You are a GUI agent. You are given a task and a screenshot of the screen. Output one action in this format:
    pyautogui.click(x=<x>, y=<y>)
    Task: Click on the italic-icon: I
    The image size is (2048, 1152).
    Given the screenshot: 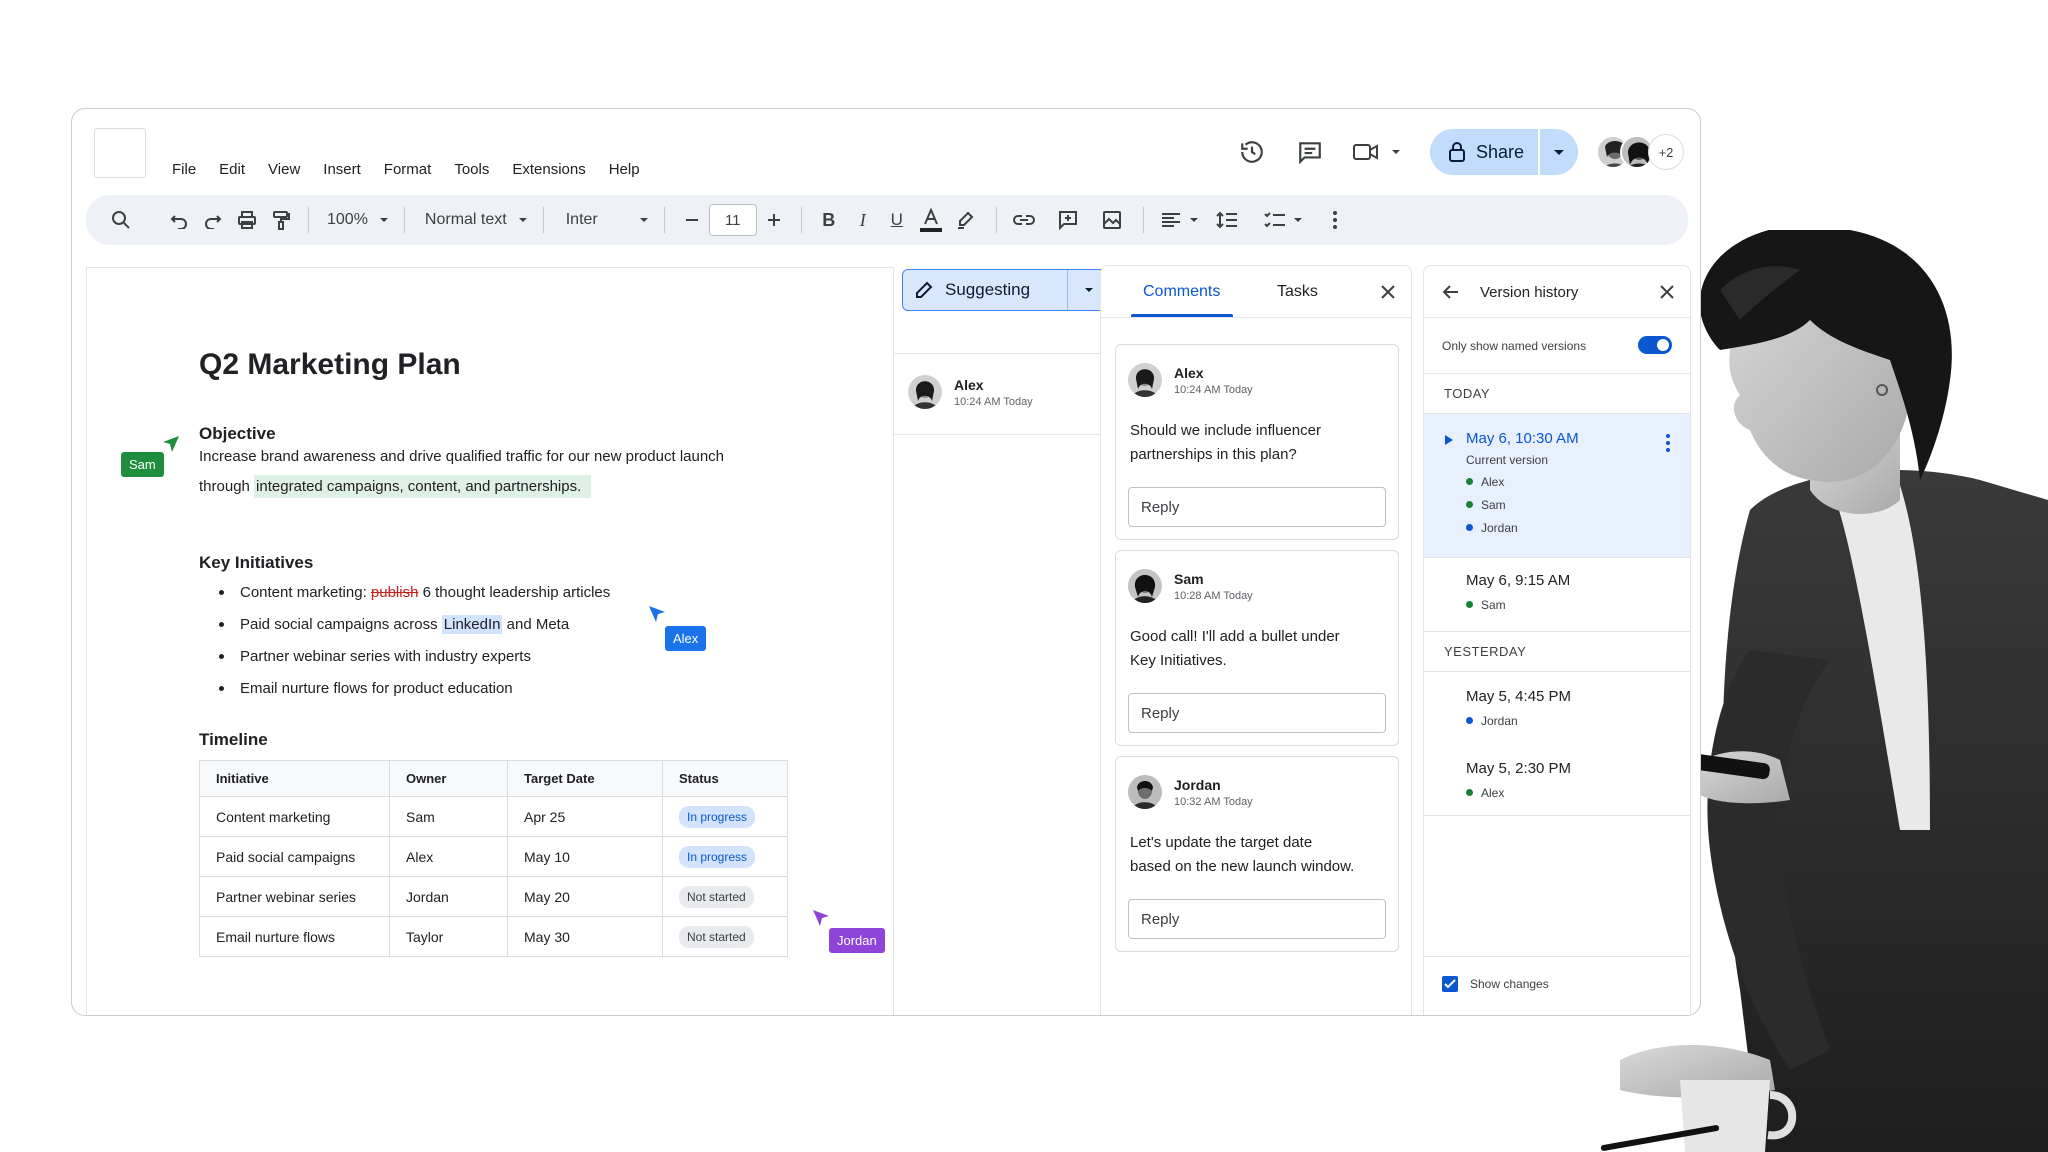 What is the action you would take?
    pyautogui.click(x=863, y=220)
    